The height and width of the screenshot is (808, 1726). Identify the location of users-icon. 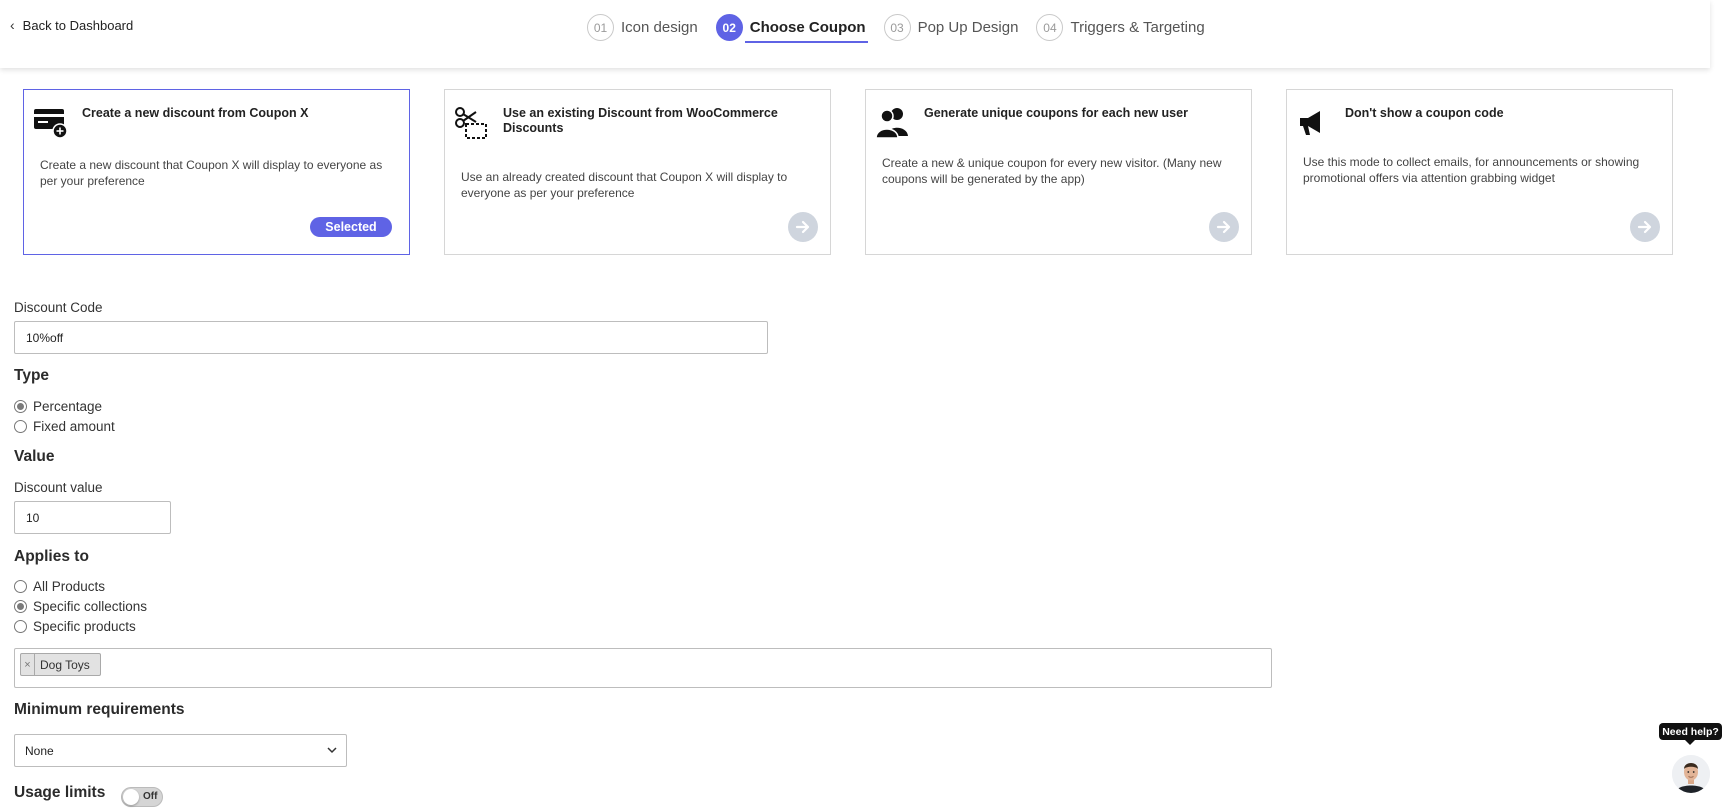
(891, 123).